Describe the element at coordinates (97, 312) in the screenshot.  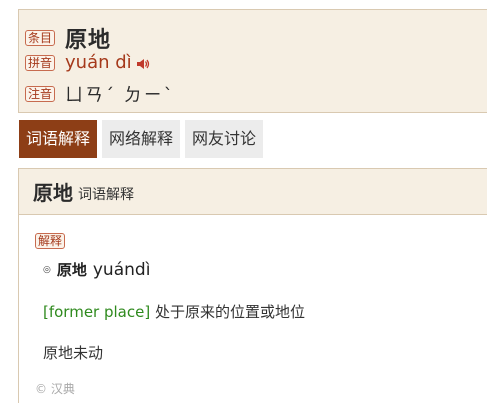
I see `english-translation: [former place]` at that location.